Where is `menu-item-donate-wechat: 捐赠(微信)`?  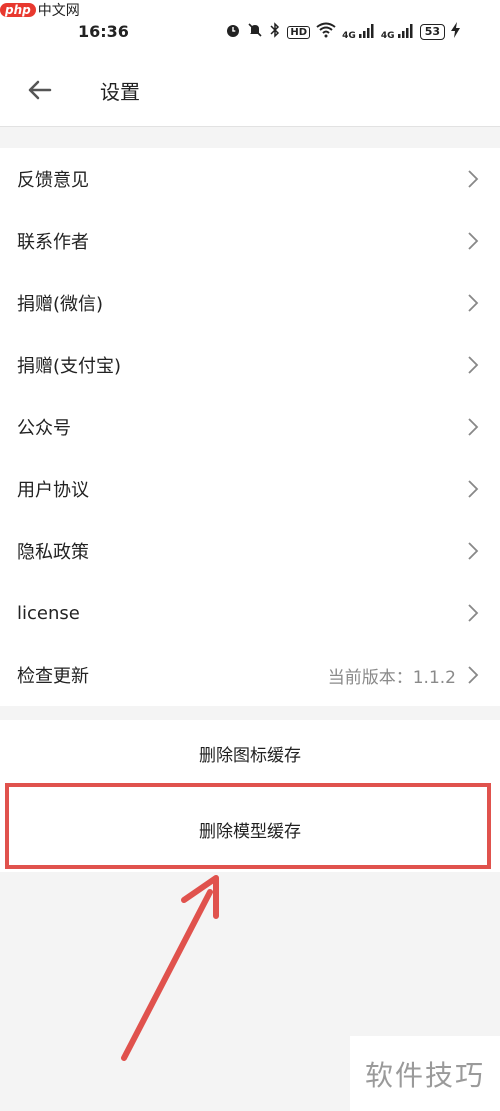
menu-item-donate-wechat: 捐赠(微信) is located at coordinates (250, 303).